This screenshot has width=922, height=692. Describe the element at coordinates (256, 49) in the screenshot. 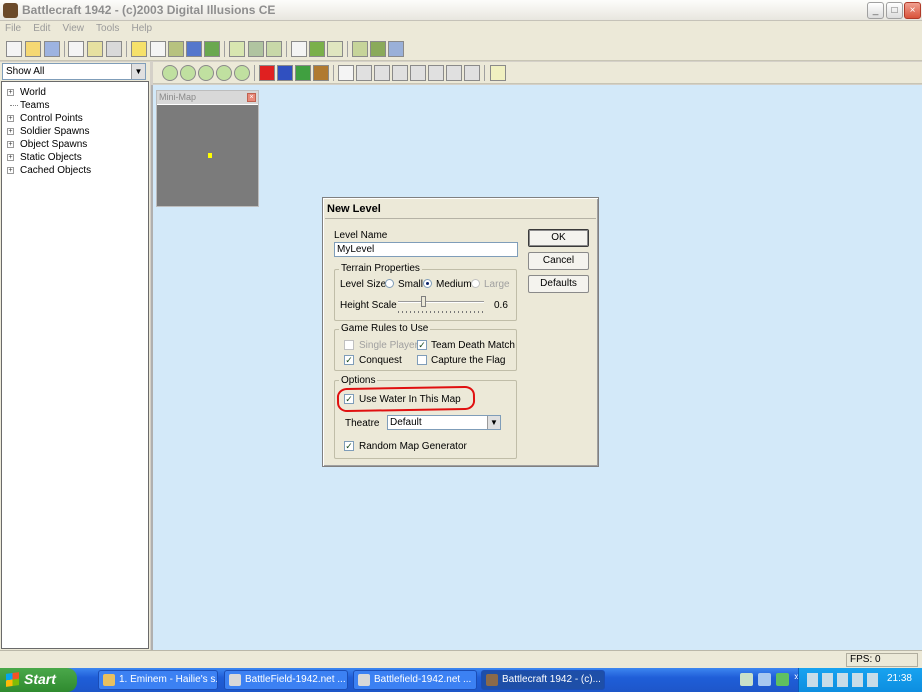

I see `terrain-paint-icon` at that location.